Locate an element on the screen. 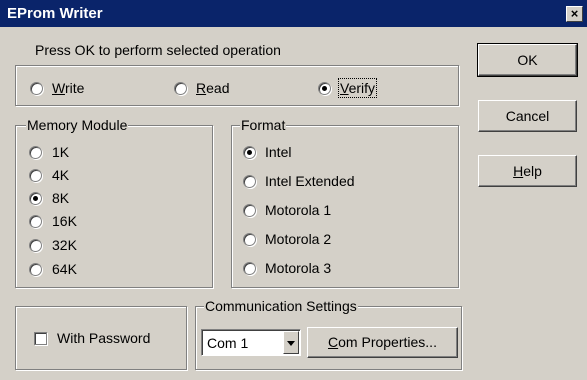  verify-label: Verify is located at coordinates (357, 88).